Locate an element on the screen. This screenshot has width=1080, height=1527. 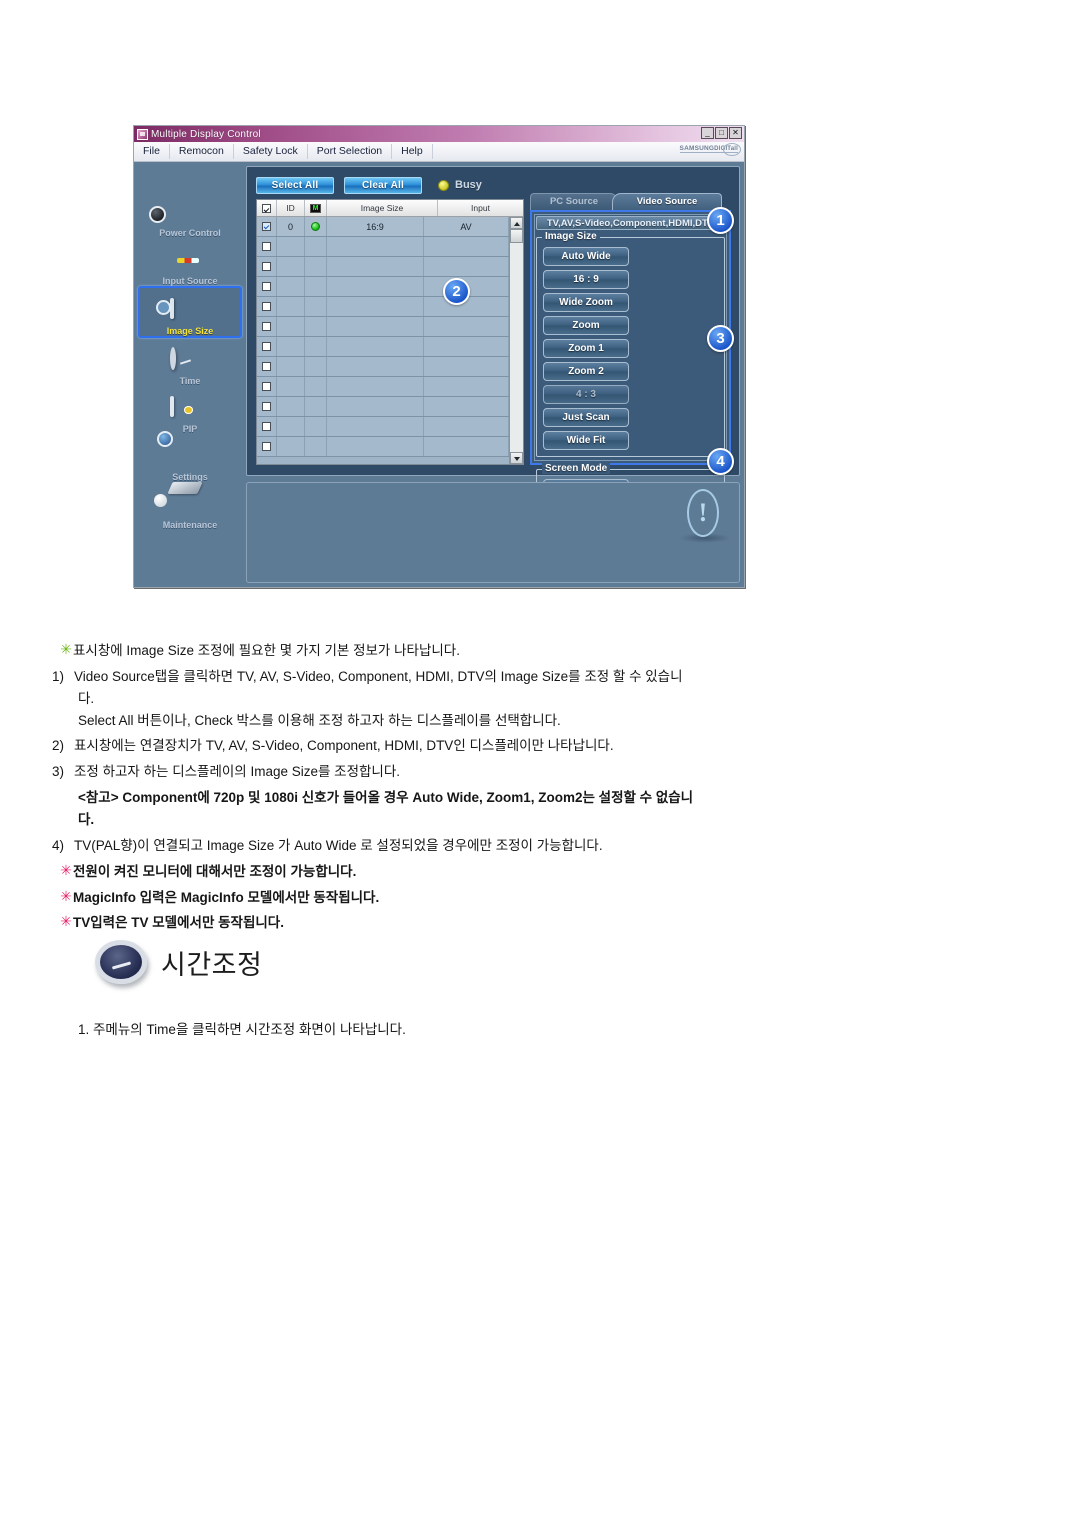
app-icon is located at coordinates (142, 134).